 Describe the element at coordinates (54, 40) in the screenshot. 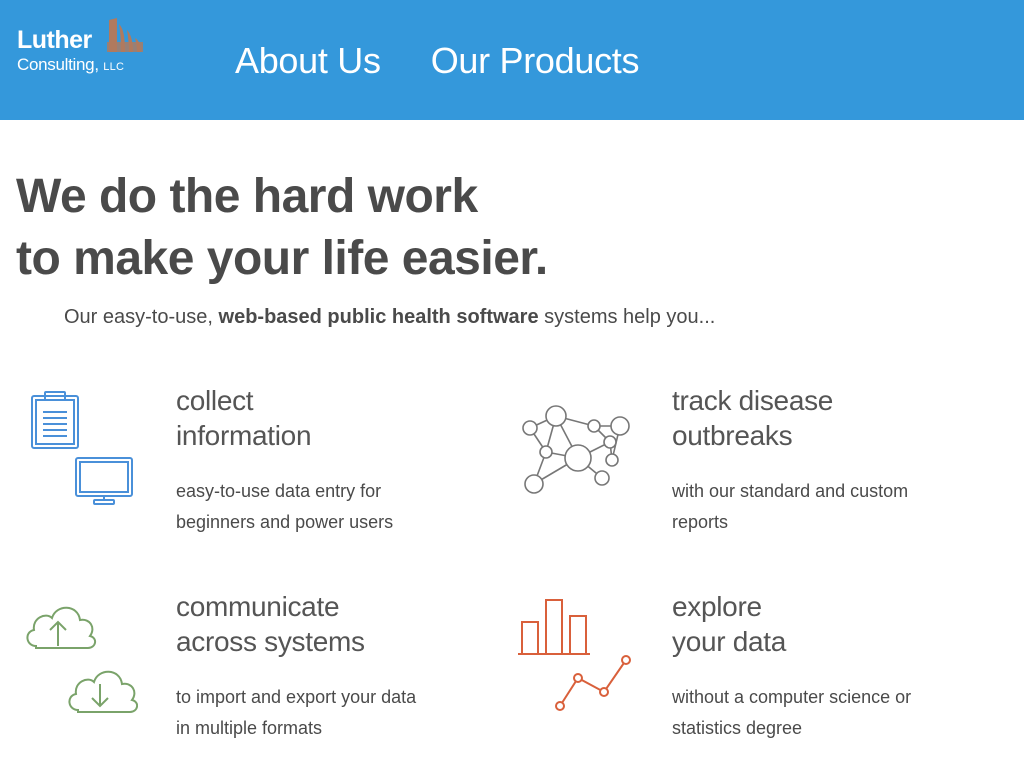

I see `logo-text-luther: Luther` at that location.